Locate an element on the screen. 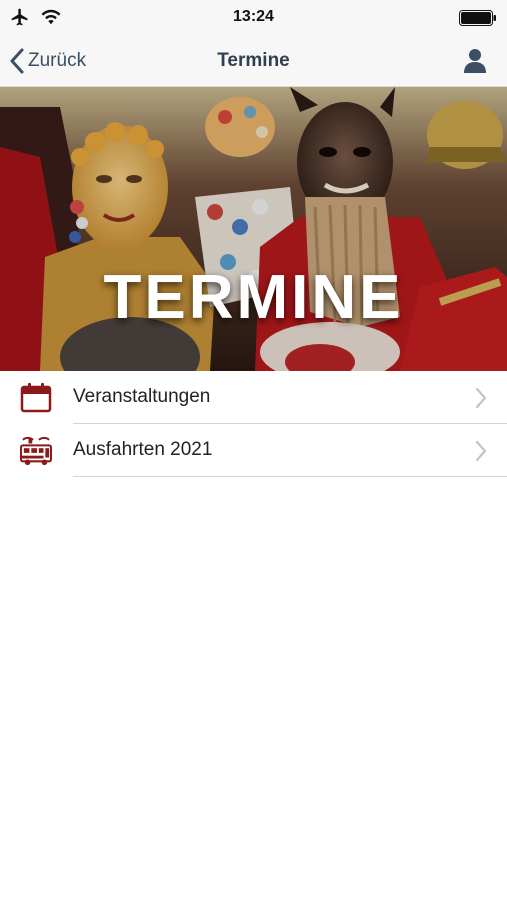 The width and height of the screenshot is (507, 900). status-bar: 13:24 is located at coordinates (253, 18).